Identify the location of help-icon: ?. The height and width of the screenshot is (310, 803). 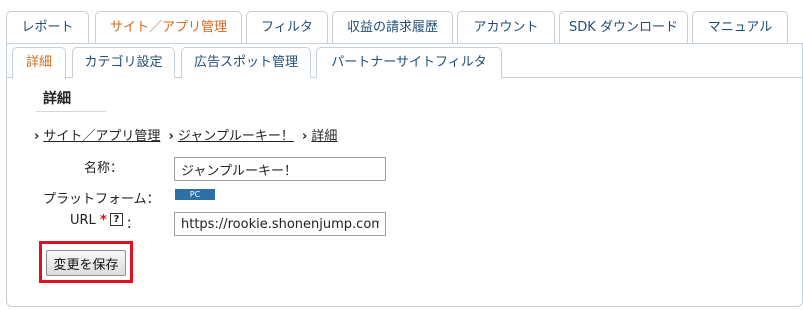
(116, 219).